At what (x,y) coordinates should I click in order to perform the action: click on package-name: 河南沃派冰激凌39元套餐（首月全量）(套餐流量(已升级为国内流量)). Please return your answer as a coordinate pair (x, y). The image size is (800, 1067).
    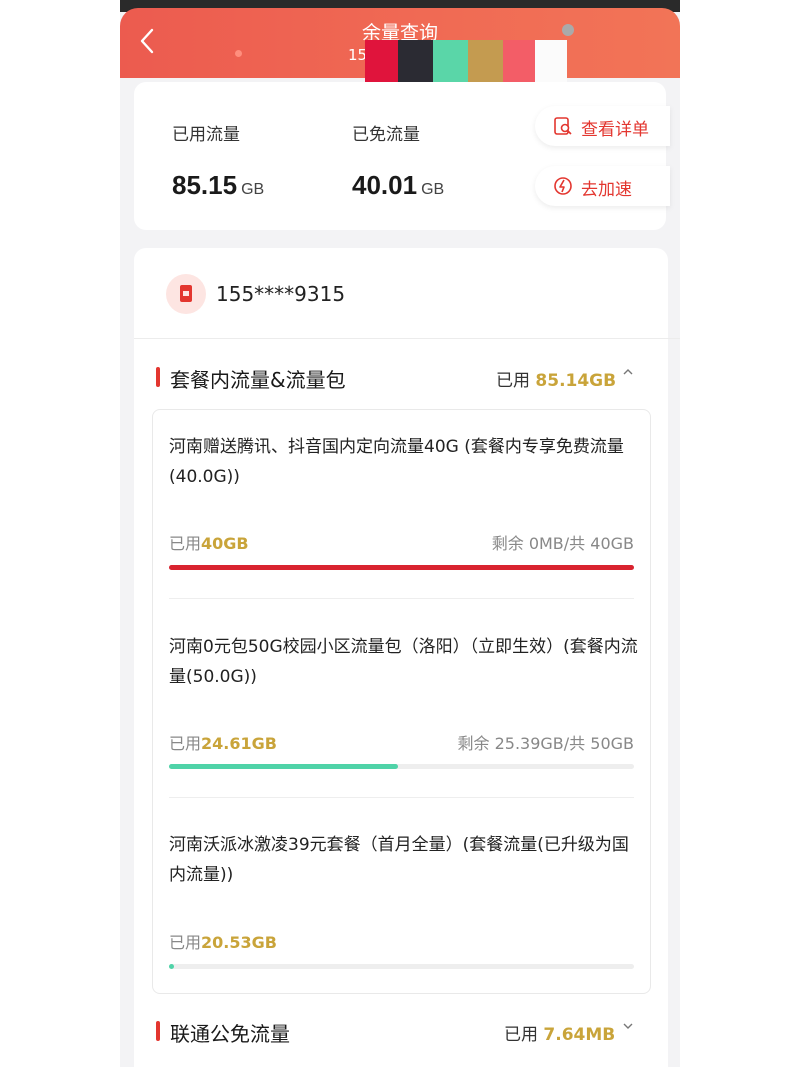
    Looking at the image, I should click on (399, 860).